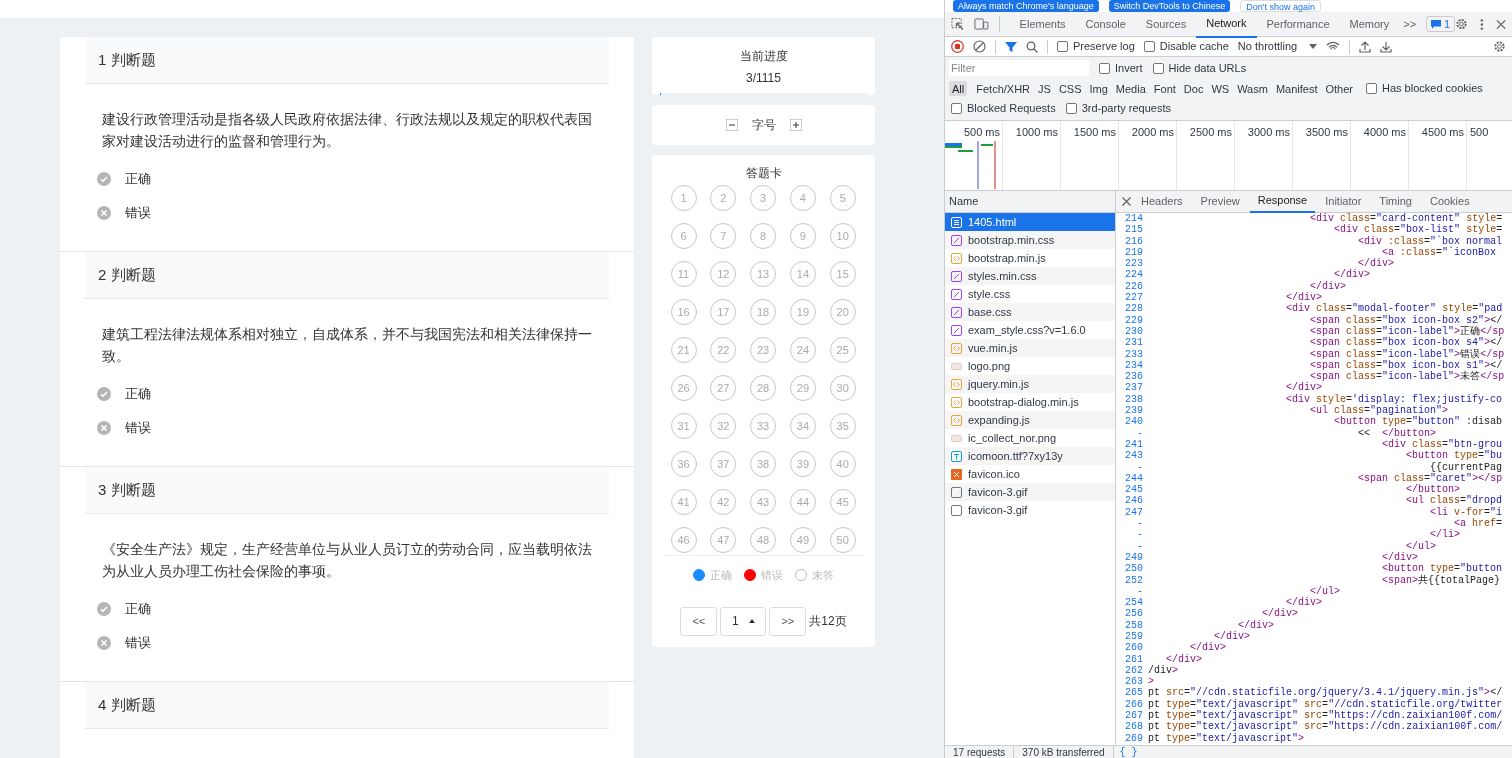 The image size is (1512, 758). Describe the element at coordinates (1482, 24) in the screenshot. I see `more-options-icon` at that location.